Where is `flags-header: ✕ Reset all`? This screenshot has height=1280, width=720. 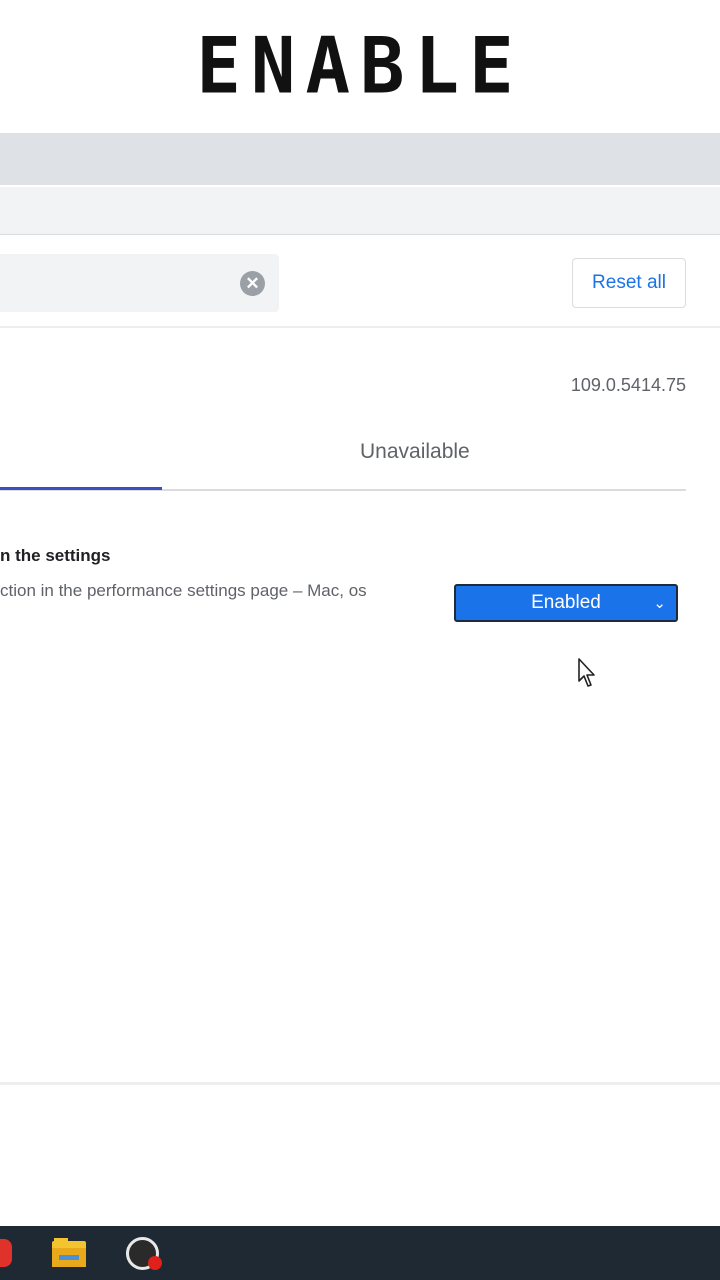
flags-header: ✕ Reset all is located at coordinates (360, 282).